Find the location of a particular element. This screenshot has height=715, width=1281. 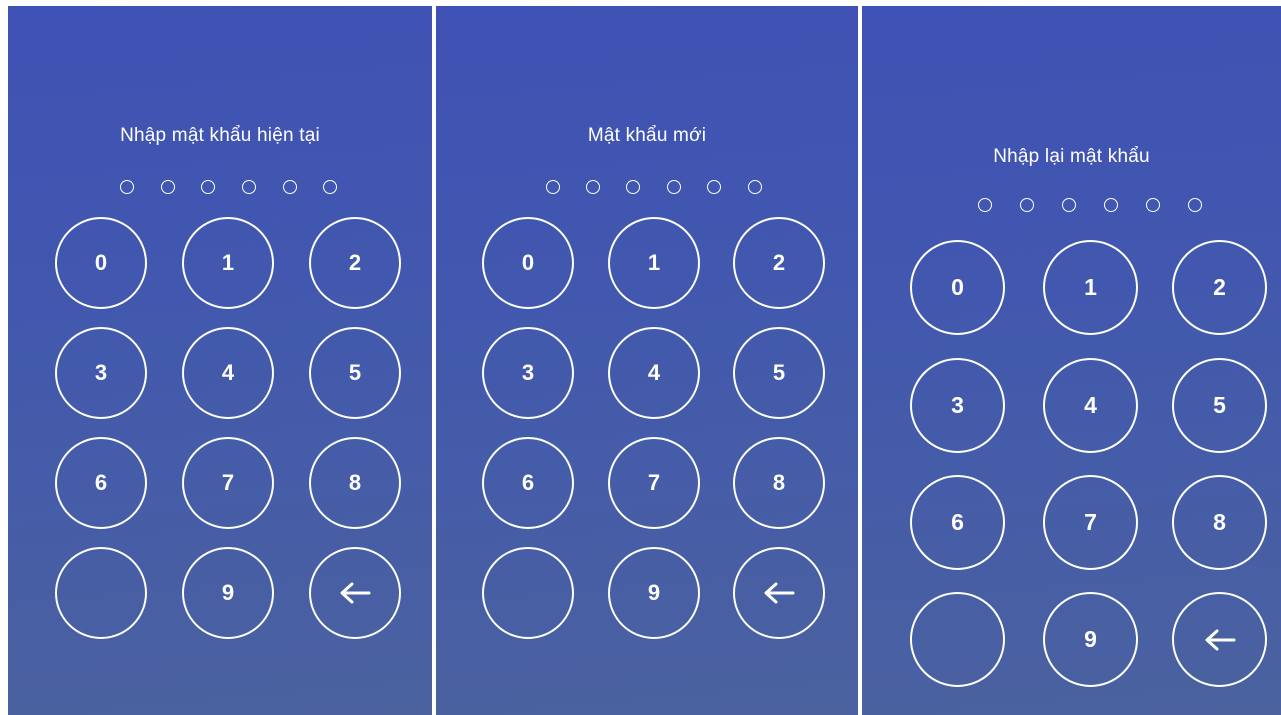

screen-title: Nhập lại mật khẩu is located at coordinates (1071, 156).